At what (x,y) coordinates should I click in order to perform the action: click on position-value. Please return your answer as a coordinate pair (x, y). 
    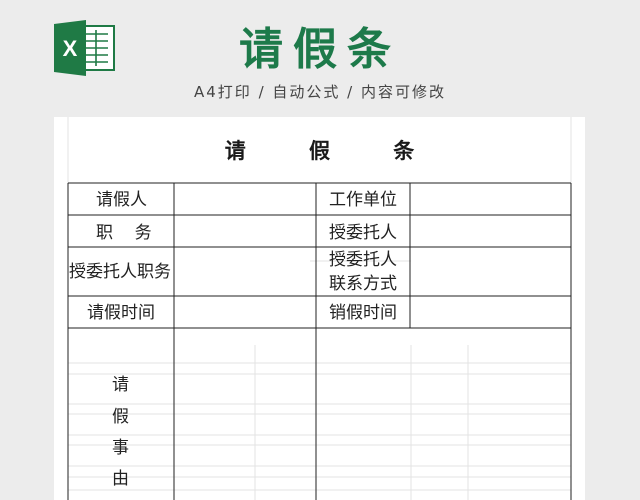
    Looking at the image, I should click on (245, 231).